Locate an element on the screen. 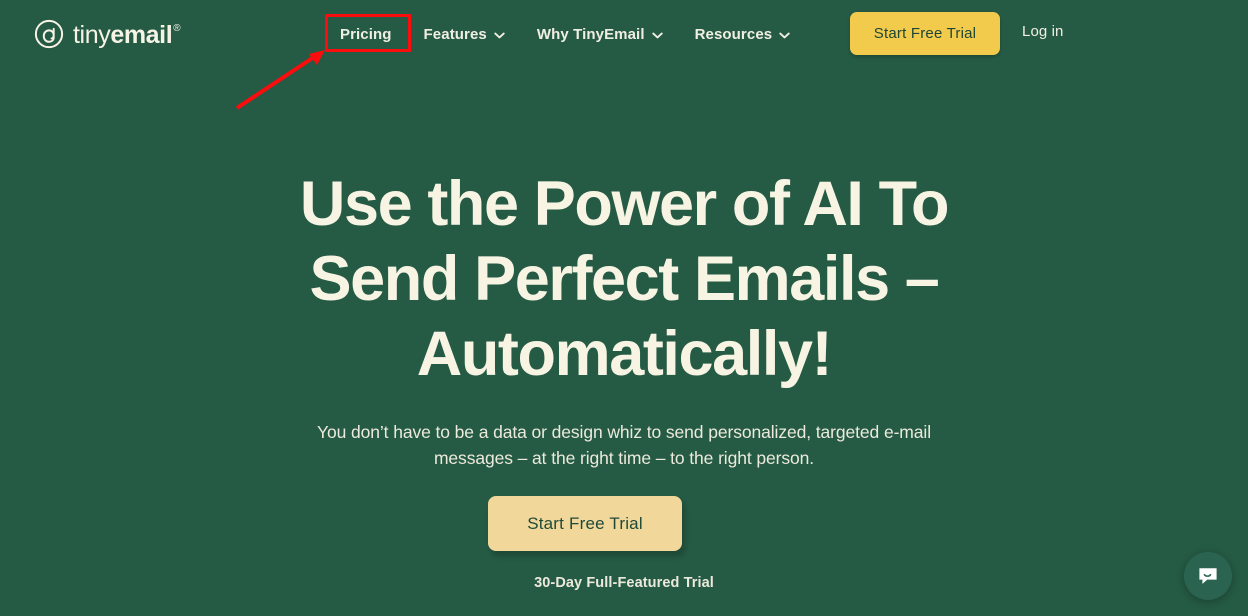  headline-line-3: Automatically! is located at coordinates (624, 354).